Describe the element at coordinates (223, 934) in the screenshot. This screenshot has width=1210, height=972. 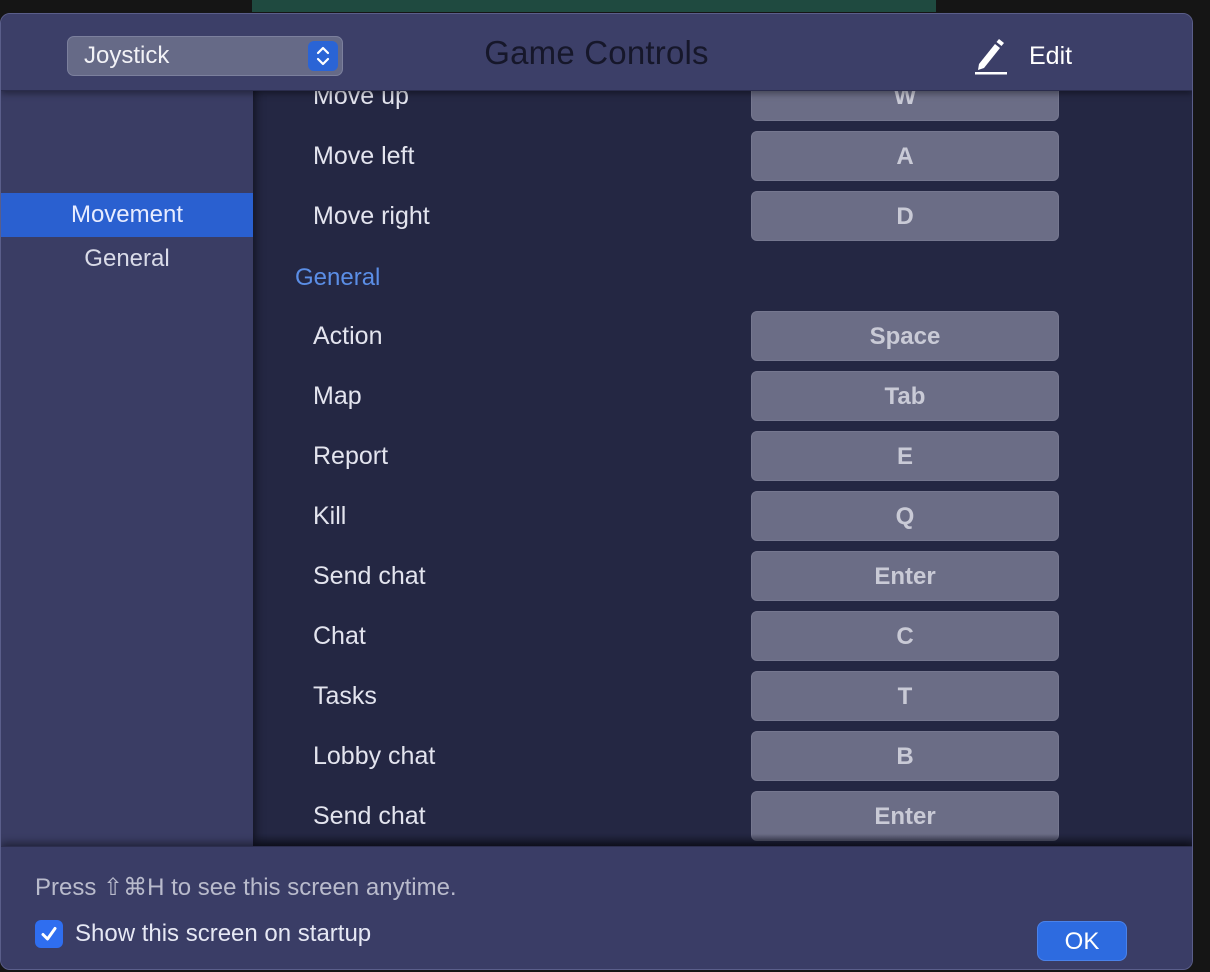
I see `show-on-startup-label: Show this screen on startup` at that location.